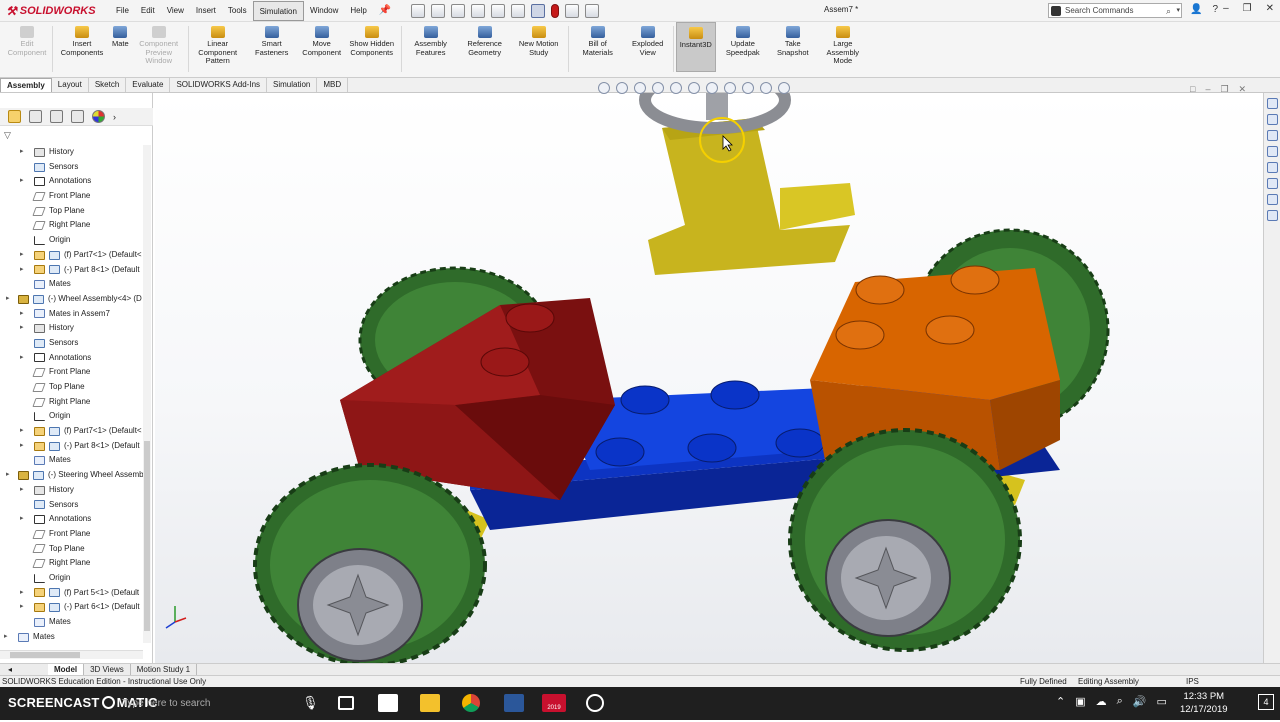  I want to click on menu-tools: Tools, so click(237, 11).